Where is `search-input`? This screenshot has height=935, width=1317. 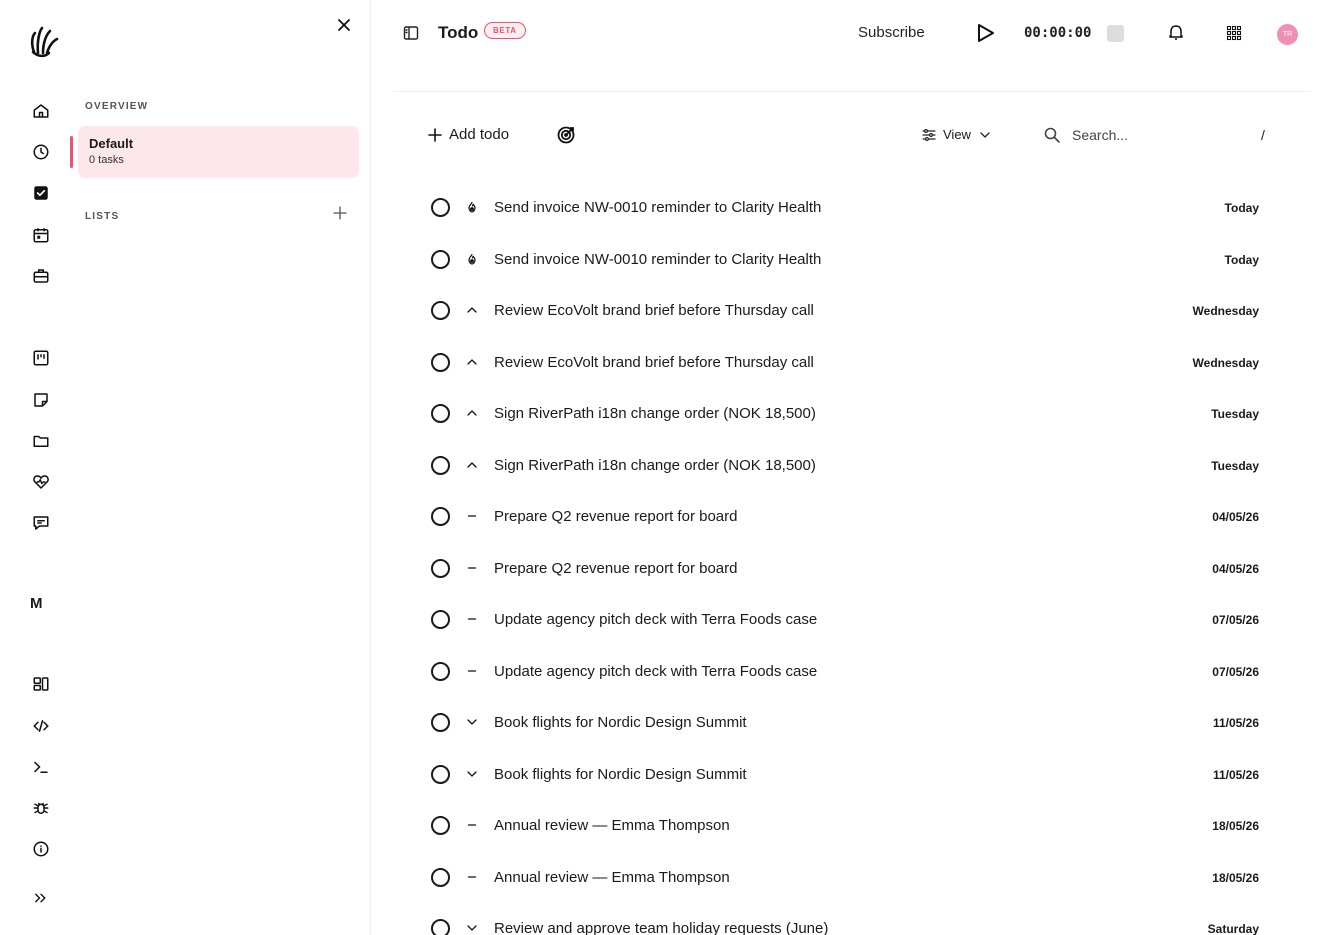 search-input is located at coordinates (1157, 135).